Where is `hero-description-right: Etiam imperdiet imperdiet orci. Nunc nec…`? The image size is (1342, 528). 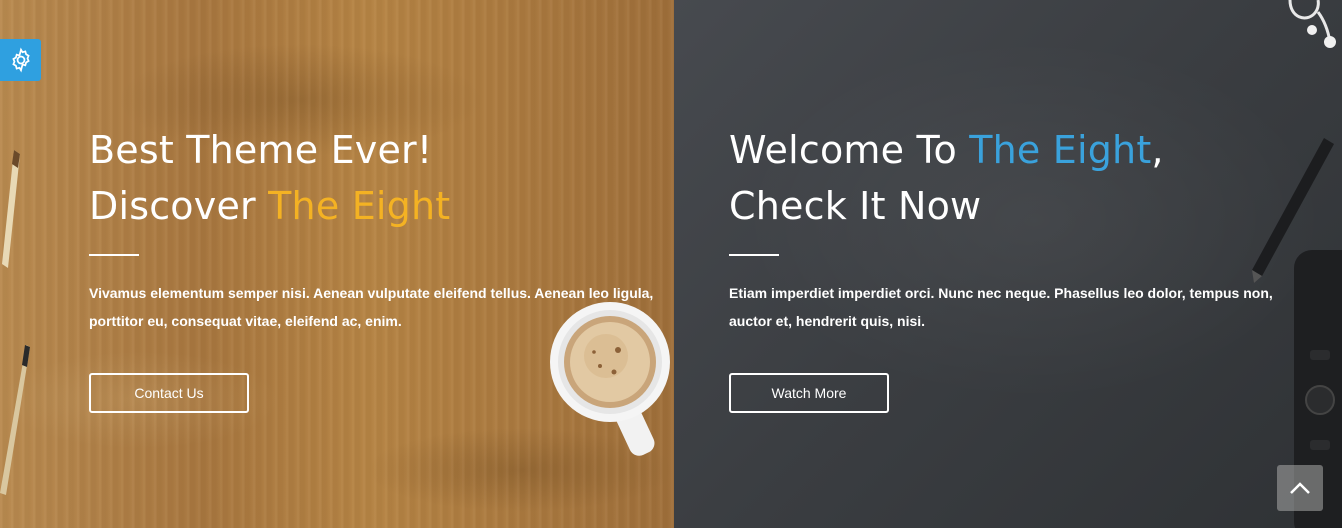 hero-description-right: Etiam imperdiet imperdiet orci. Nunc nec… is located at coordinates (1001, 307).